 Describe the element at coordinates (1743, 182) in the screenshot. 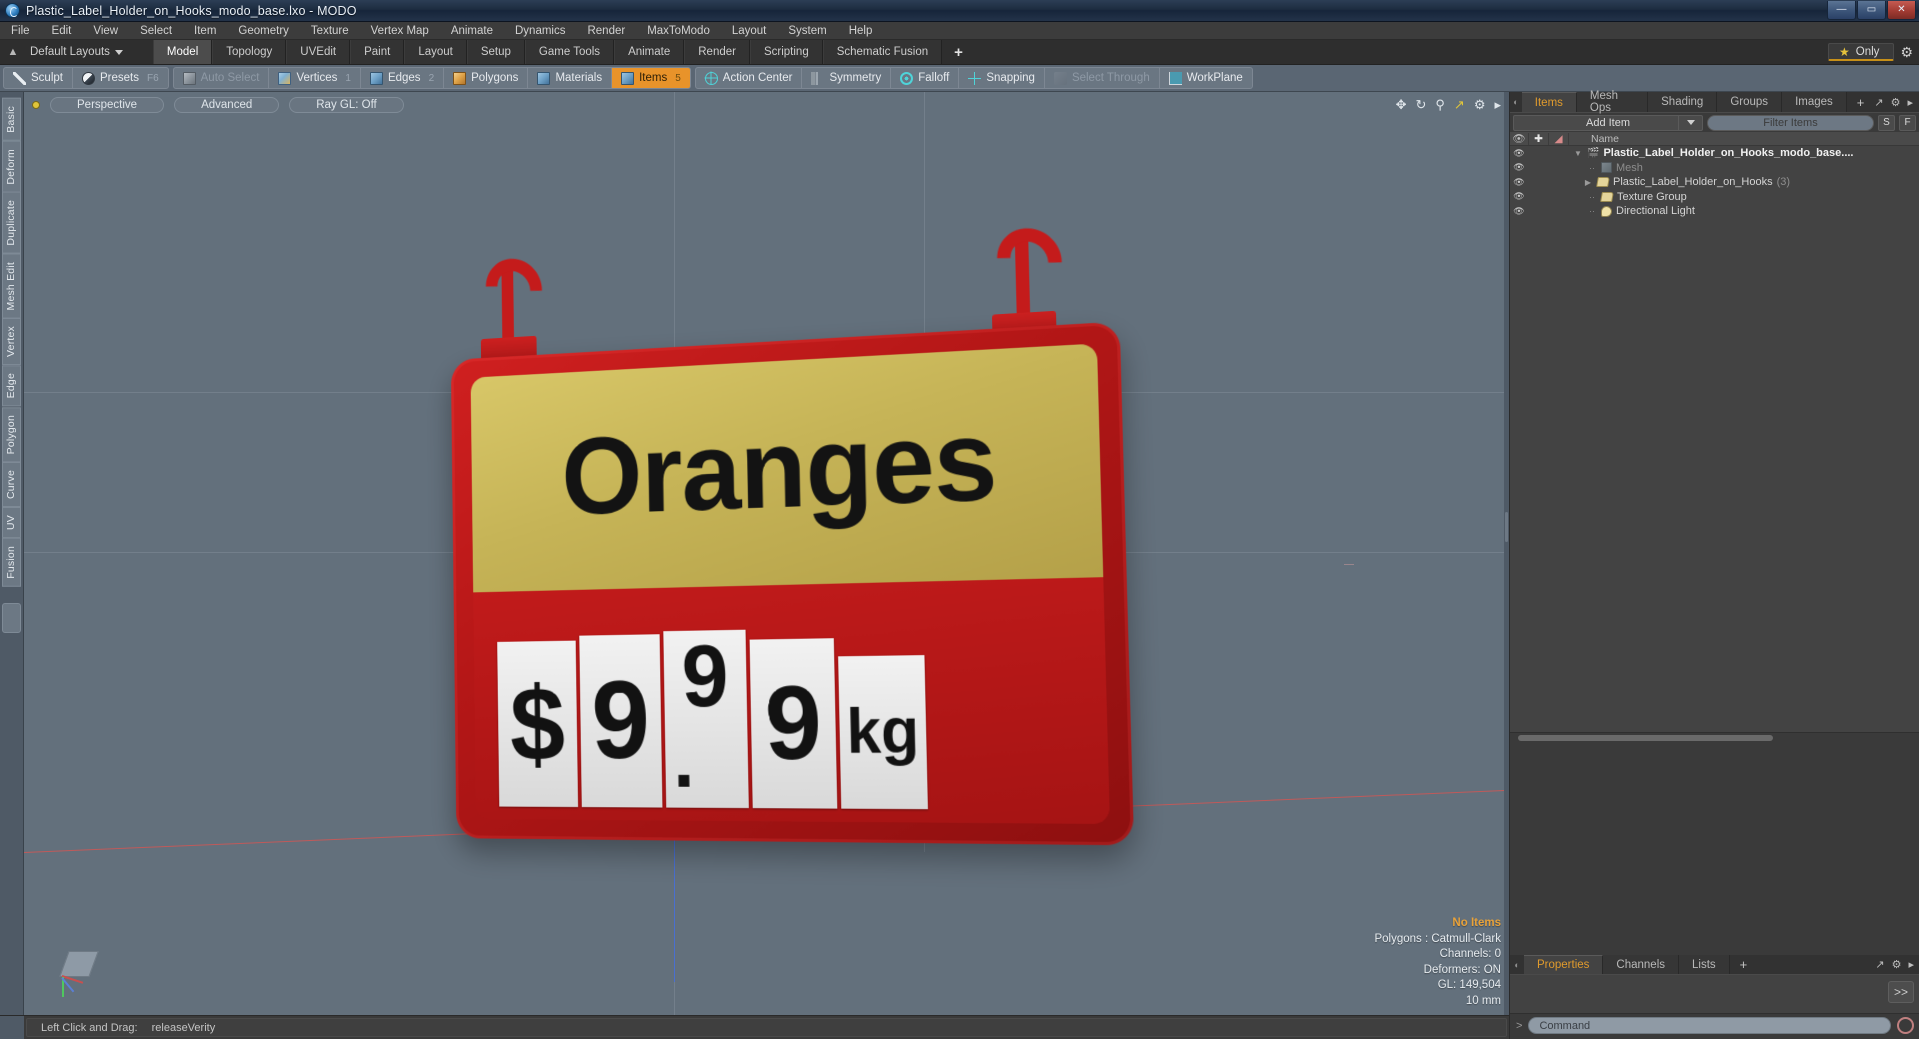

I see `item-row-holder-group: ▶ Plastic_Label_Holder_on_Hooks (3)` at that location.